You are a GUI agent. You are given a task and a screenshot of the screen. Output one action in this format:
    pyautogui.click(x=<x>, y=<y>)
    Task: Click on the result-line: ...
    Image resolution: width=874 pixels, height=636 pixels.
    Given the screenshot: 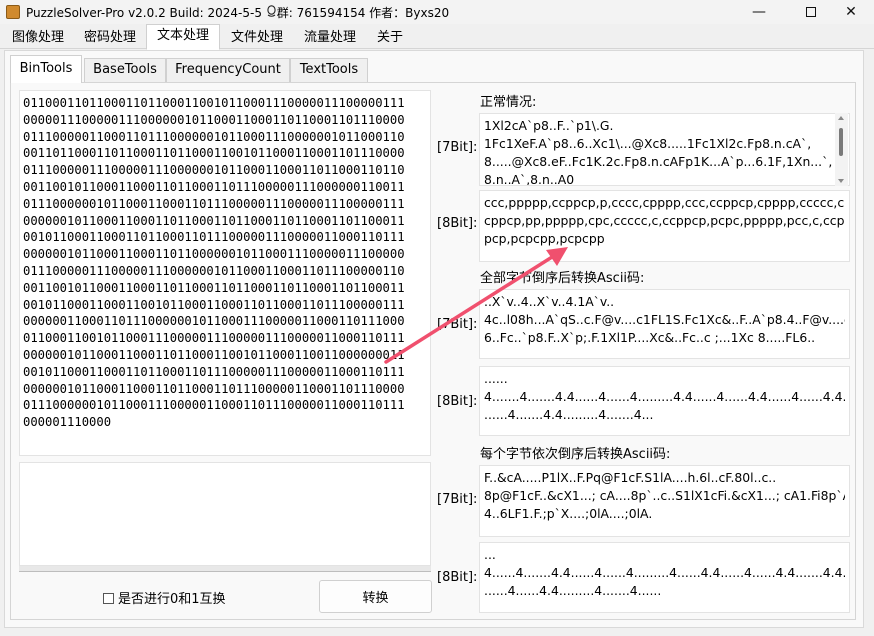 What is the action you would take?
    pyautogui.click(x=490, y=554)
    